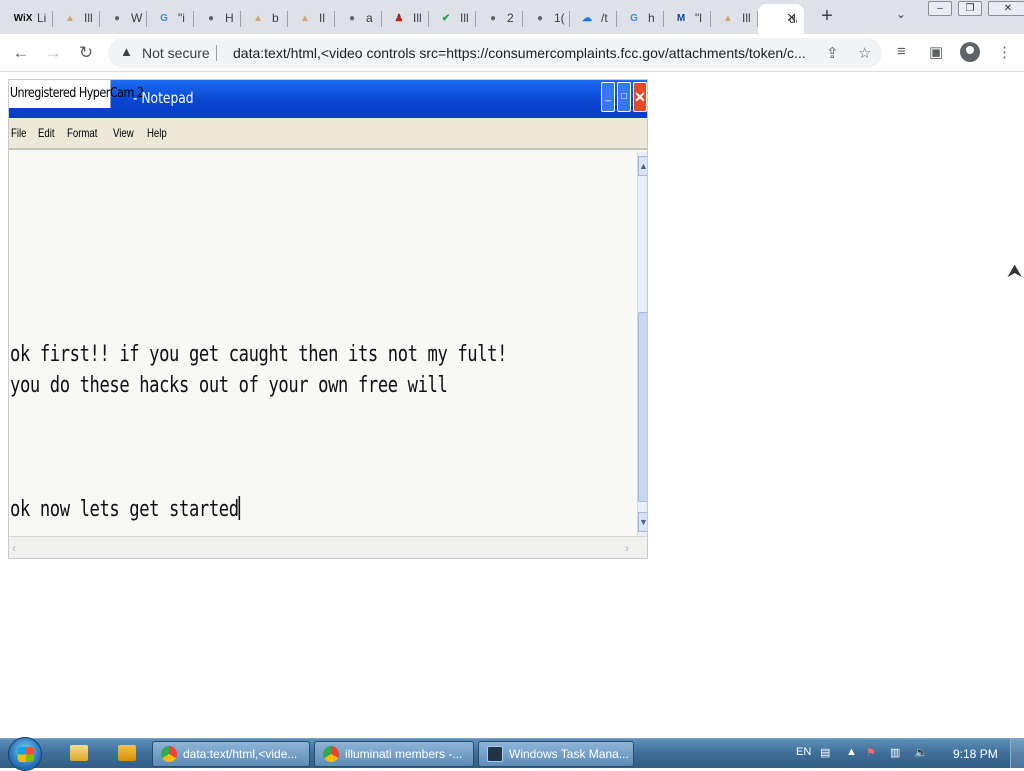  Describe the element at coordinates (604, 18) in the screenshot. I see `tab-title: /t` at that location.